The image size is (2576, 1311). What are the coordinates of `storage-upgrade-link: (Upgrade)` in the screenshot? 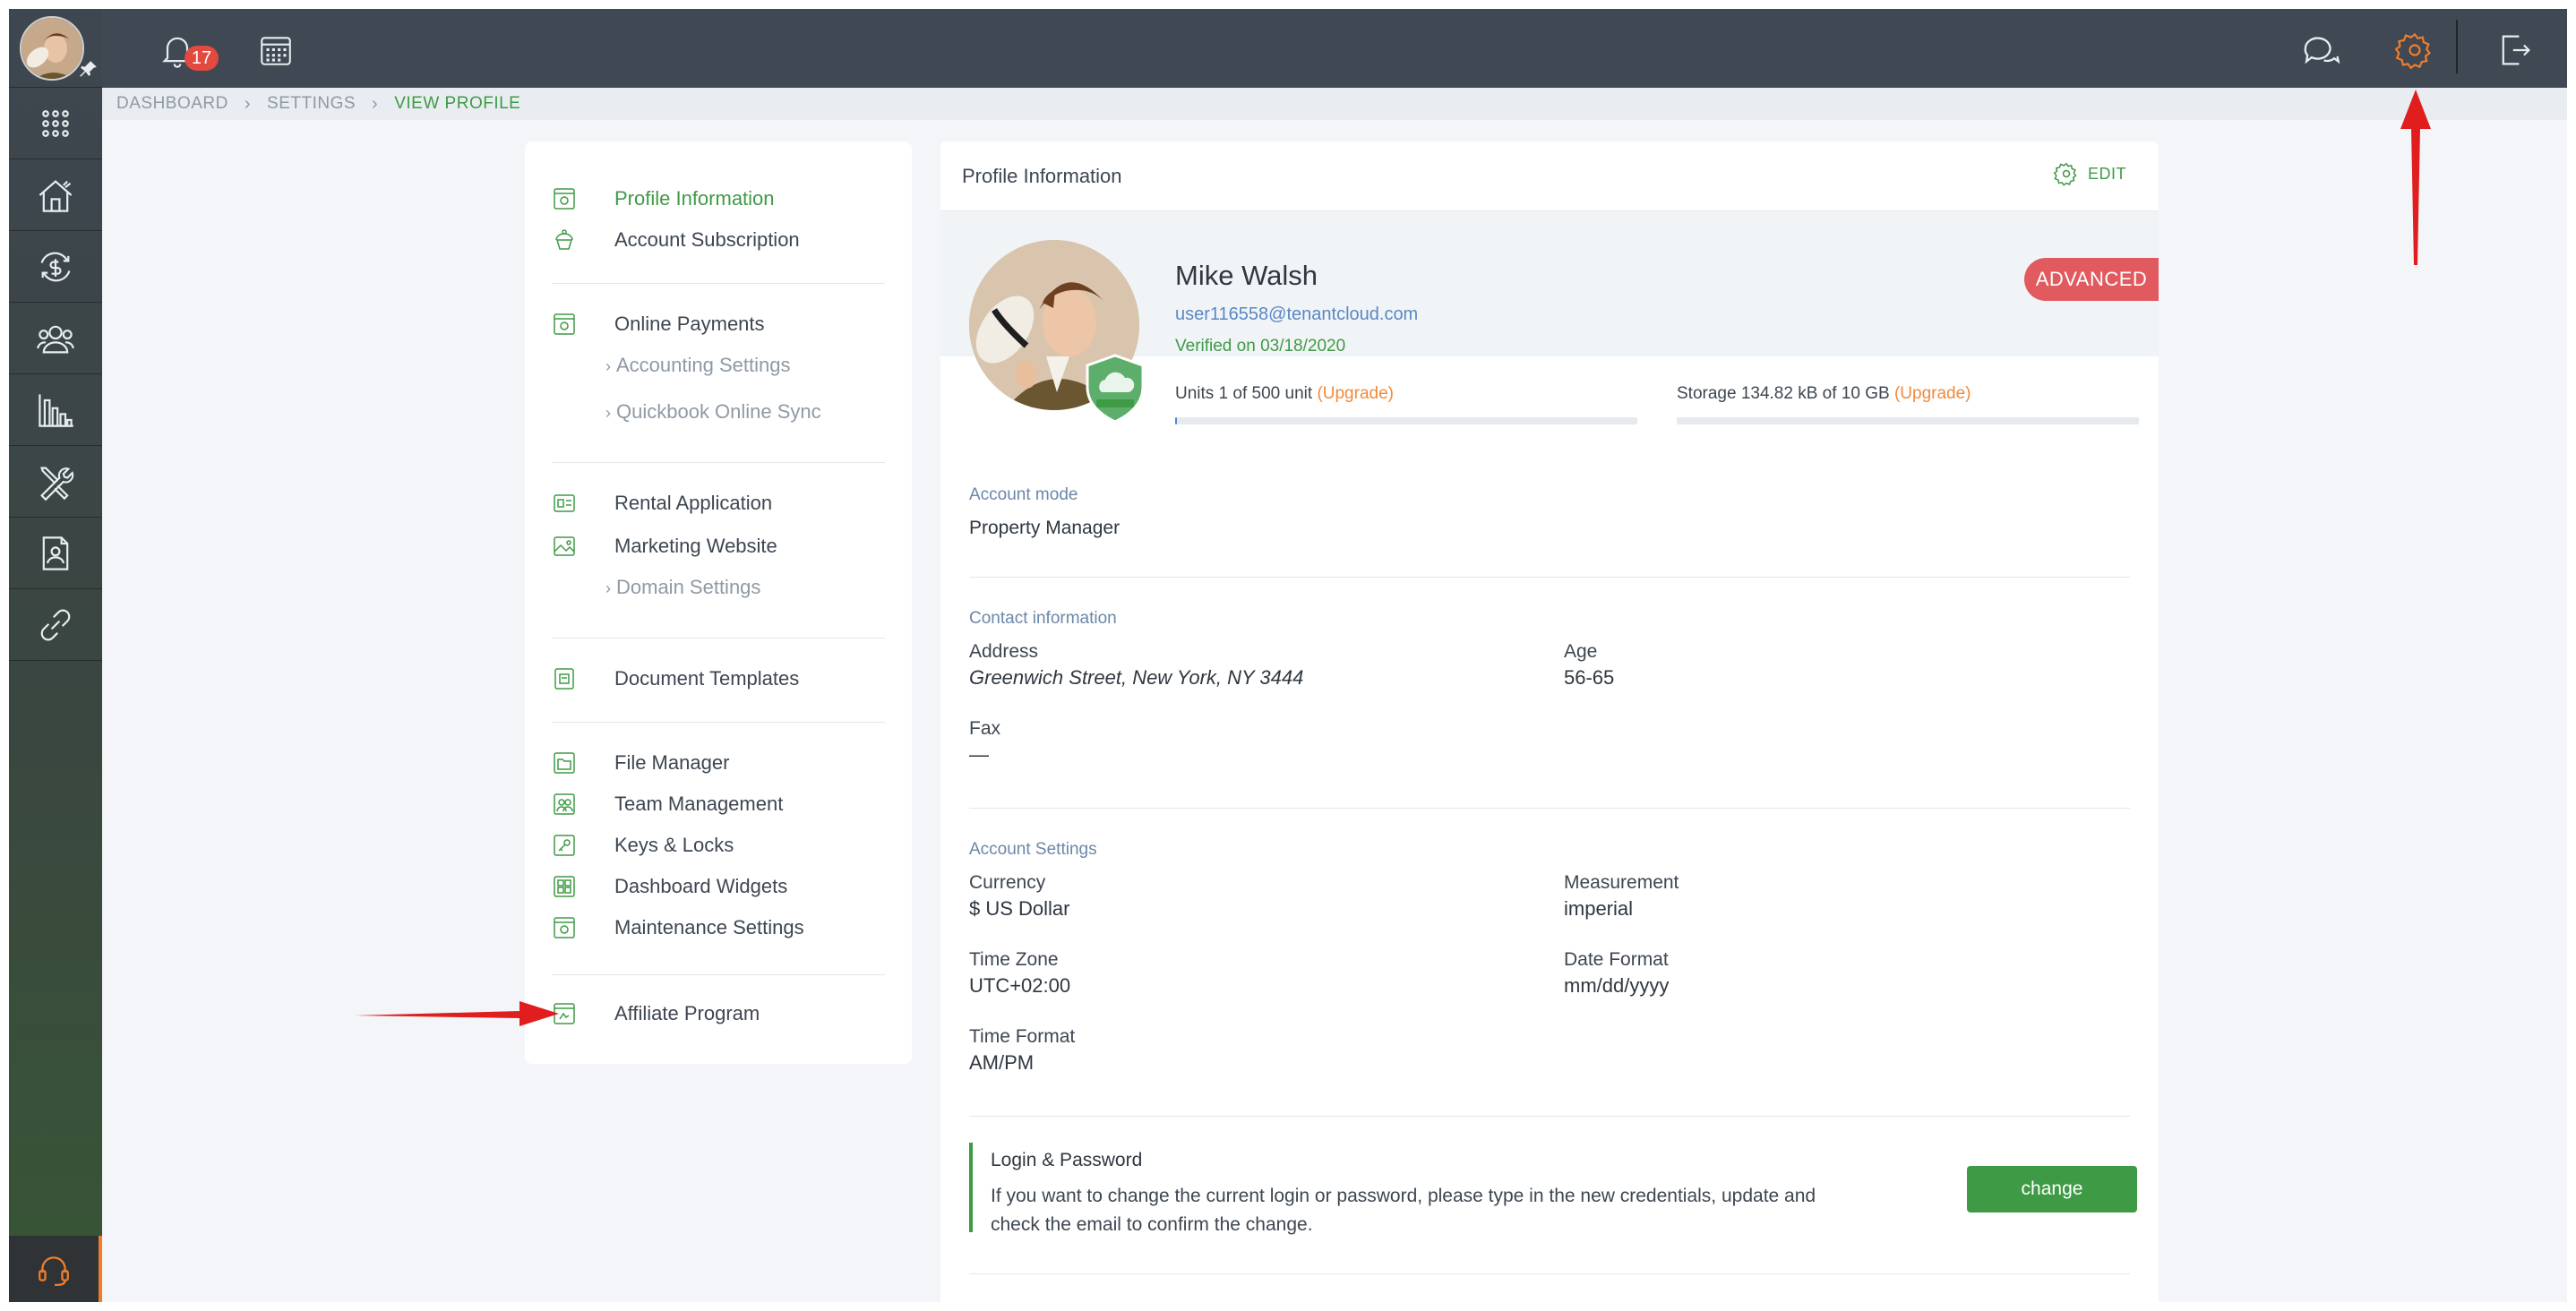 It's located at (1932, 393).